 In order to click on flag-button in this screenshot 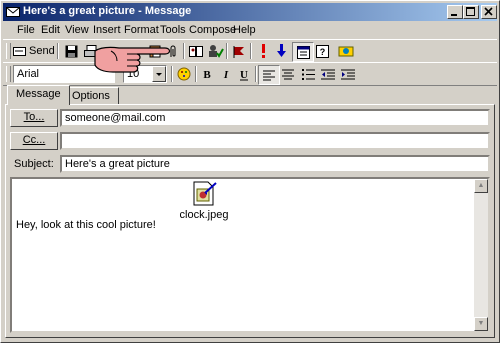, I will do `click(239, 51)`.